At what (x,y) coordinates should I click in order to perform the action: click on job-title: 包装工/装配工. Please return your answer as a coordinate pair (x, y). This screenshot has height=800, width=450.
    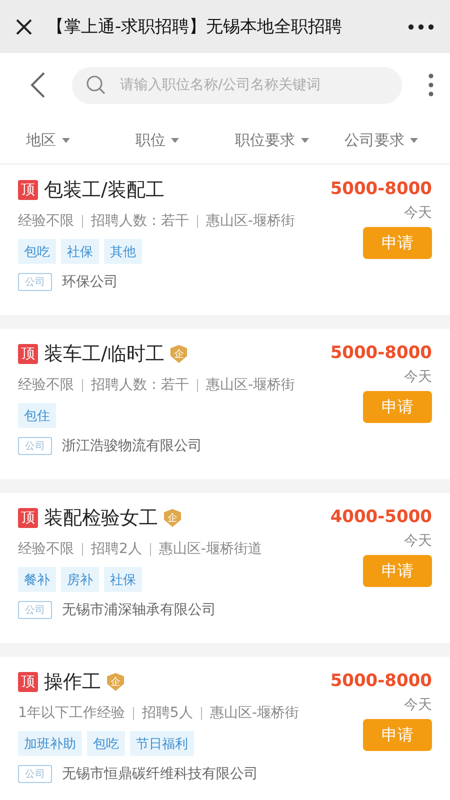
    Looking at the image, I should click on (104, 190).